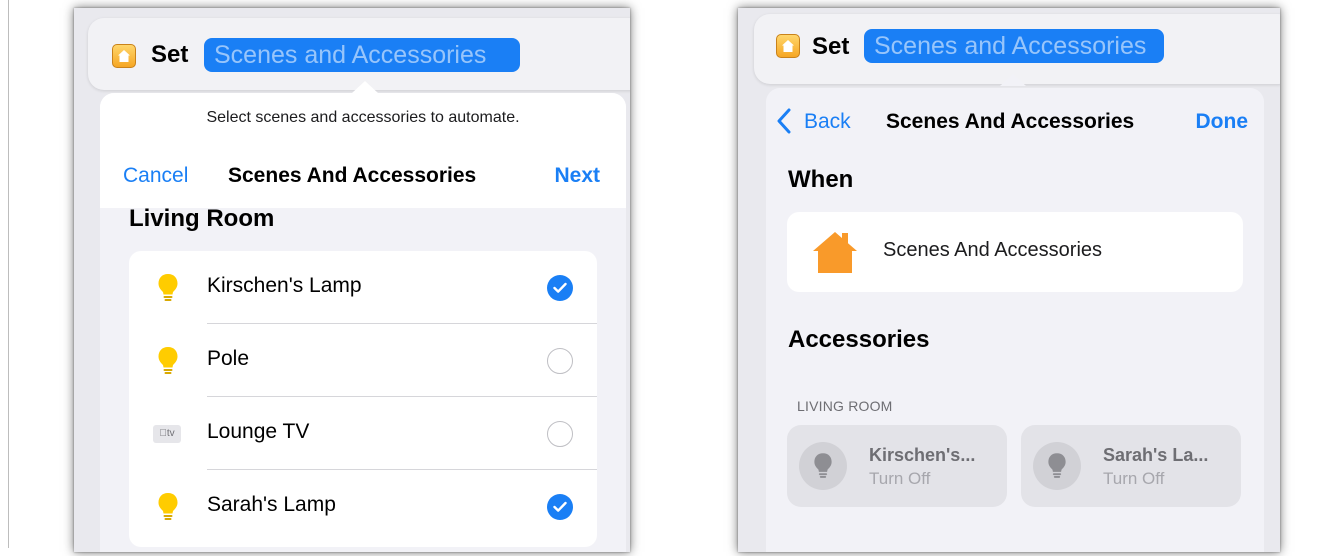  I want to click on accessory-tile-kirschens-lamp: Kirschen's... Turn Off, so click(897, 466).